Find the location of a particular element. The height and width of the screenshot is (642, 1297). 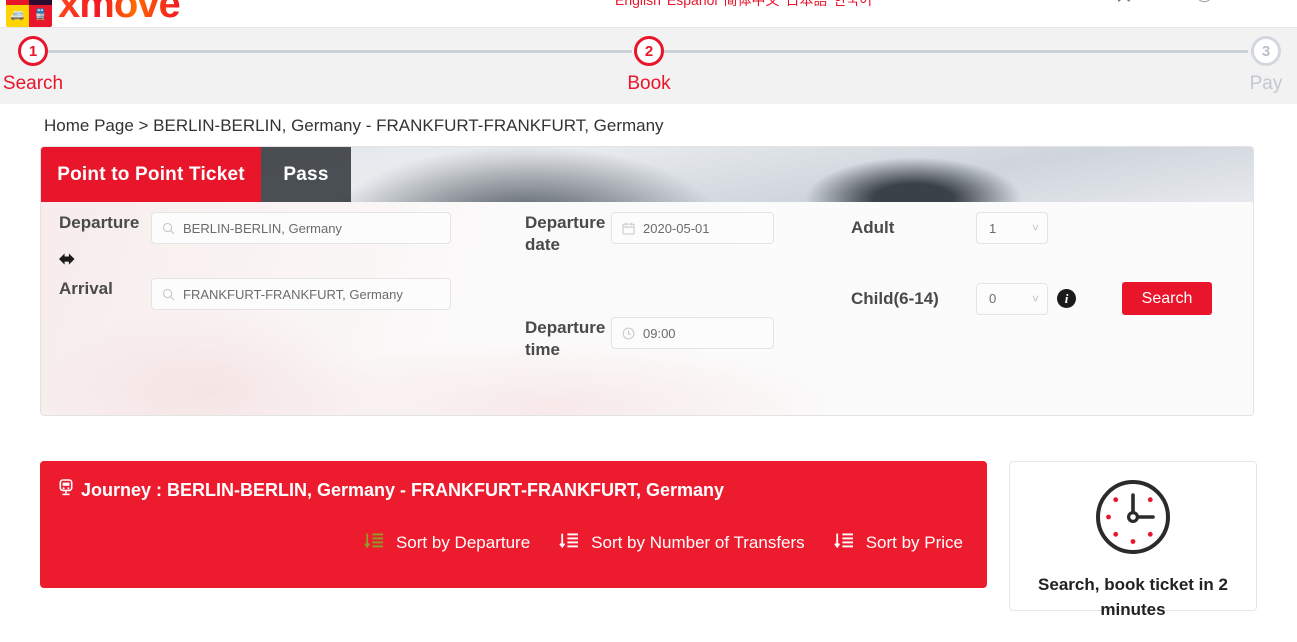

arrival-station-value: FRANKFURT-FRANKFURT, Germany is located at coordinates (293, 294).